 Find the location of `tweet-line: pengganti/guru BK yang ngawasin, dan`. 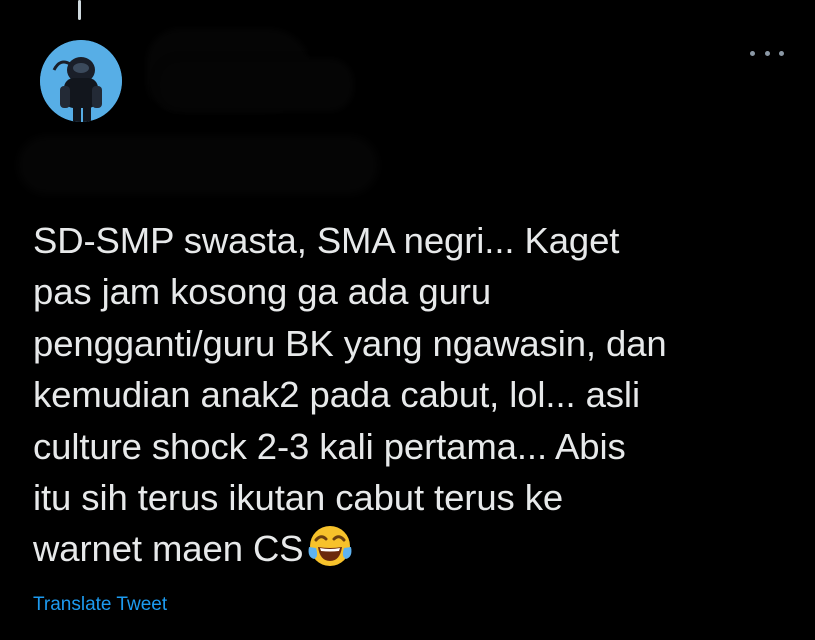

tweet-line: pengganti/guru BK yang ngawasin, dan is located at coordinates (350, 343).